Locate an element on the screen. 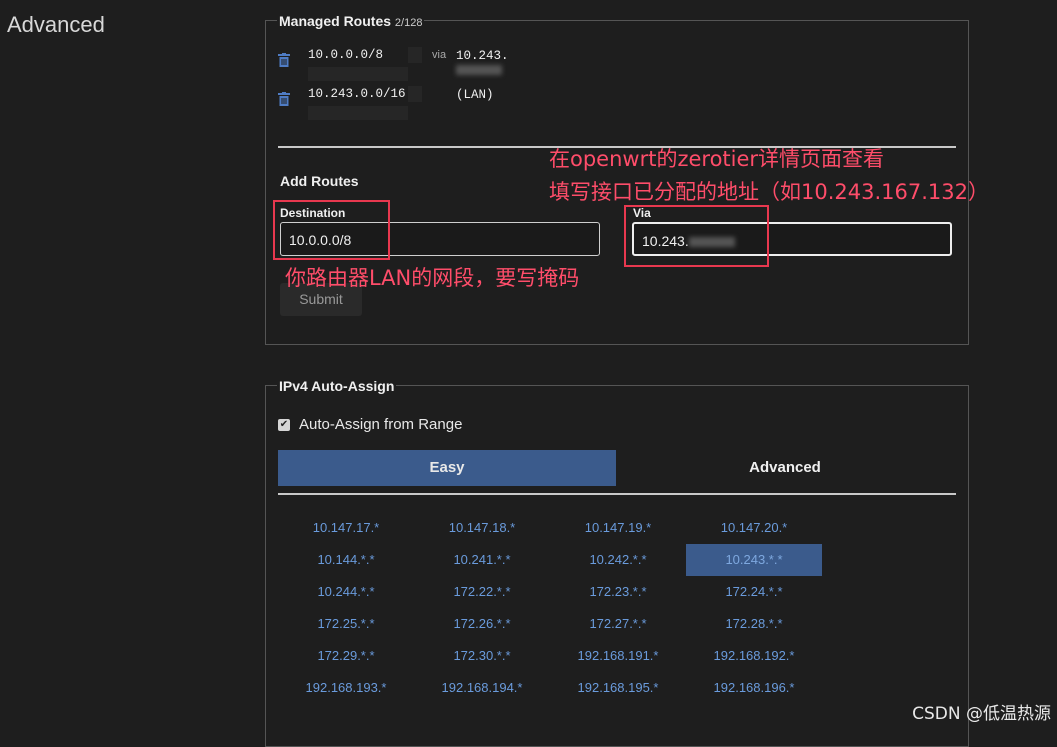  route-destination: 10.243.0.0/16 is located at coordinates (358, 103).